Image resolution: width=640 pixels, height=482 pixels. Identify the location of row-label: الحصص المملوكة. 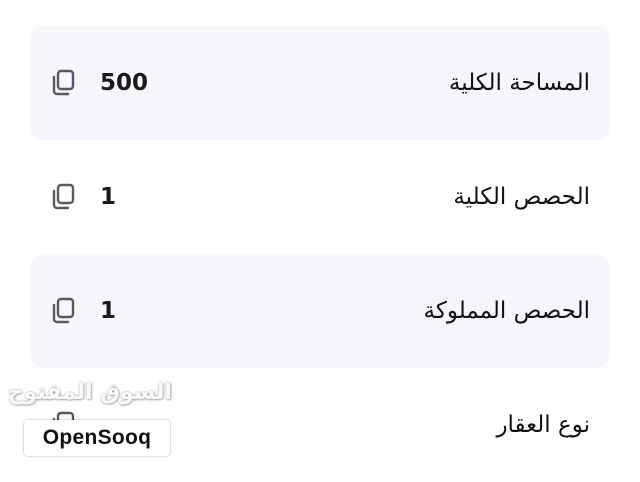
(506, 311).